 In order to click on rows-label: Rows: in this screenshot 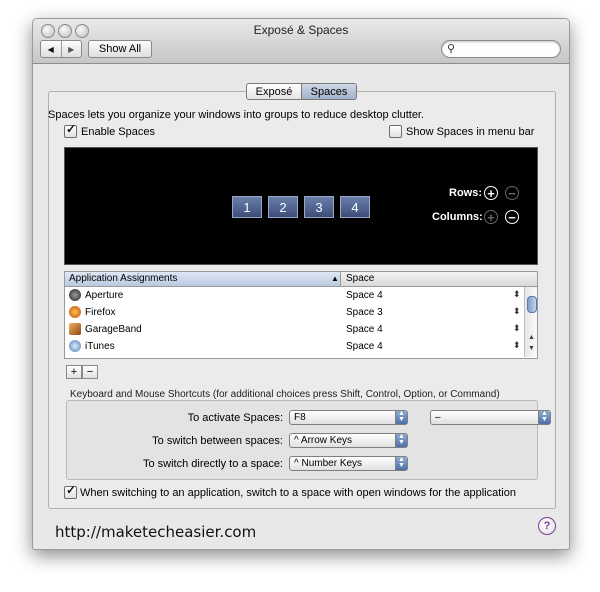, I will do `click(465, 193)`.